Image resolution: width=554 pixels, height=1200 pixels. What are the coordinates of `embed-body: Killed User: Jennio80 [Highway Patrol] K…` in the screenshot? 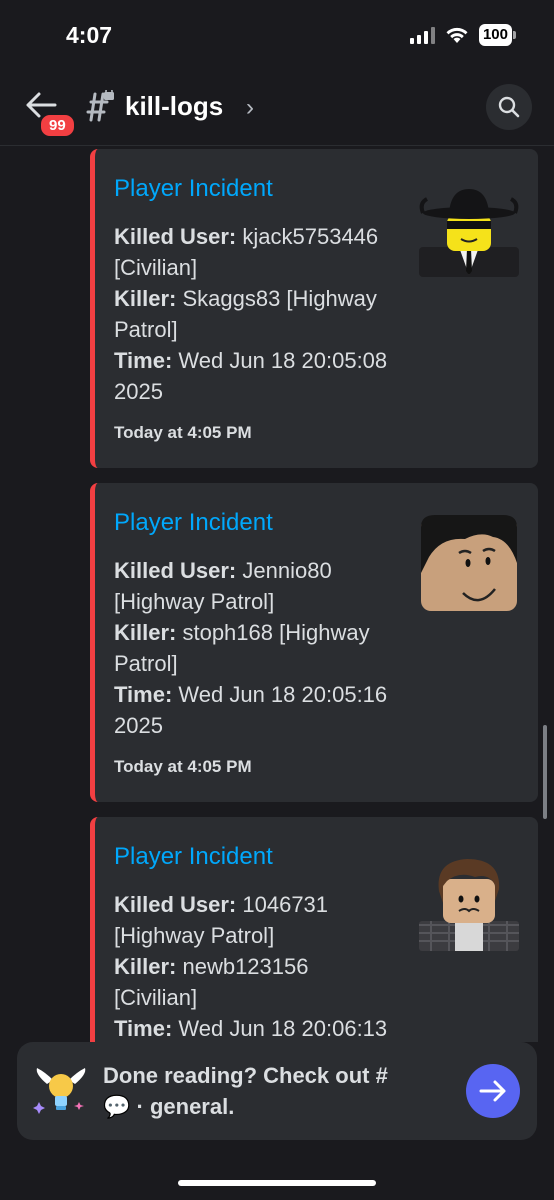 It's located at (259, 648).